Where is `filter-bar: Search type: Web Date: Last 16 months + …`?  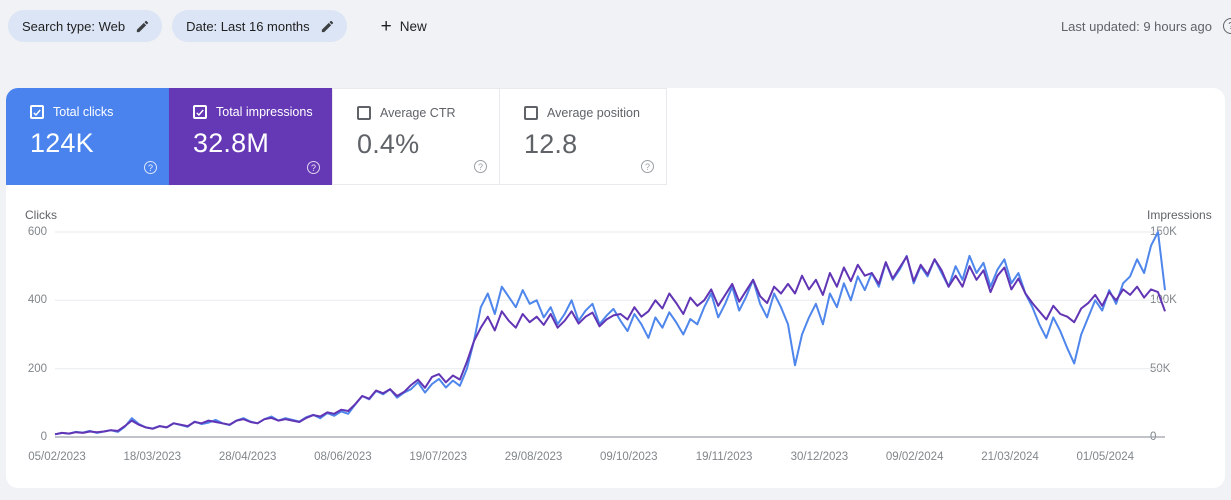
filter-bar: Search type: Web Date: Last 16 months + … is located at coordinates (619, 26).